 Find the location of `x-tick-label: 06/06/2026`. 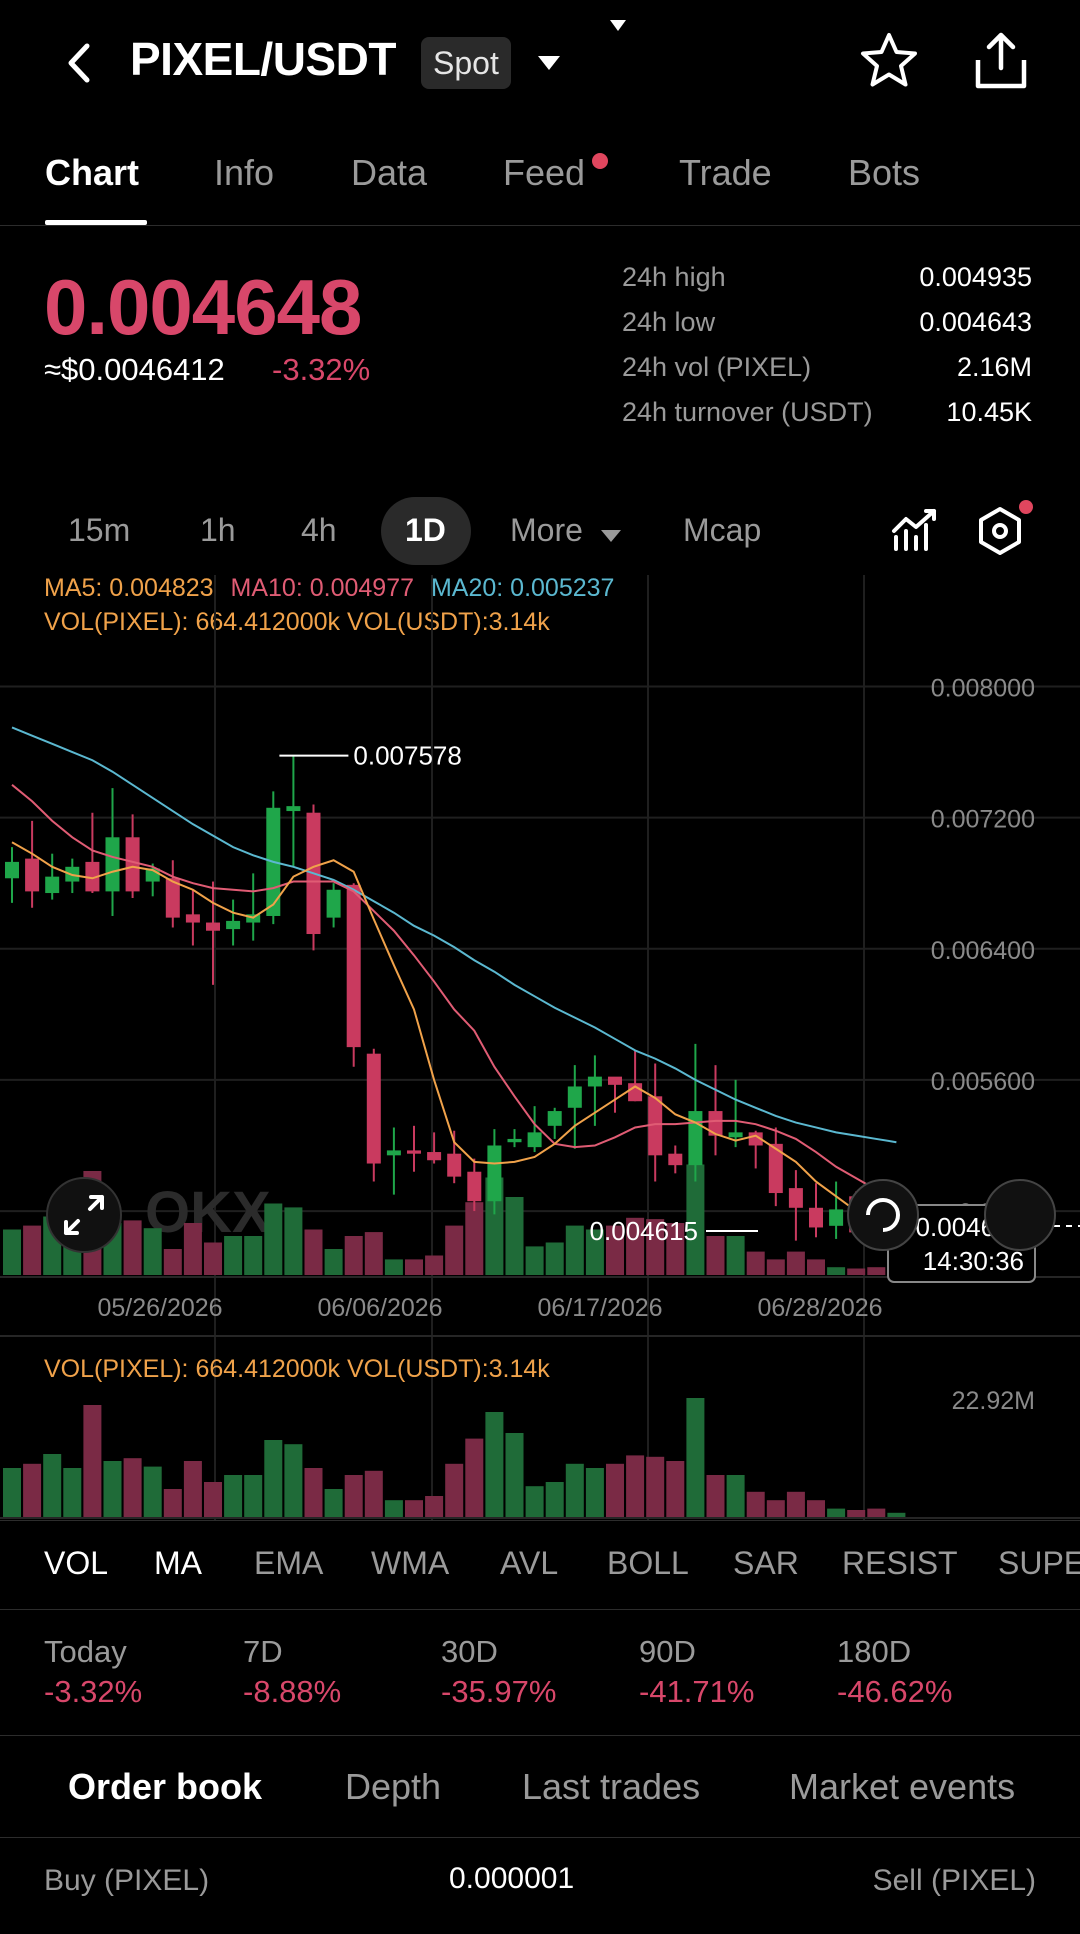

x-tick-label: 06/06/2026 is located at coordinates (379, 1308).